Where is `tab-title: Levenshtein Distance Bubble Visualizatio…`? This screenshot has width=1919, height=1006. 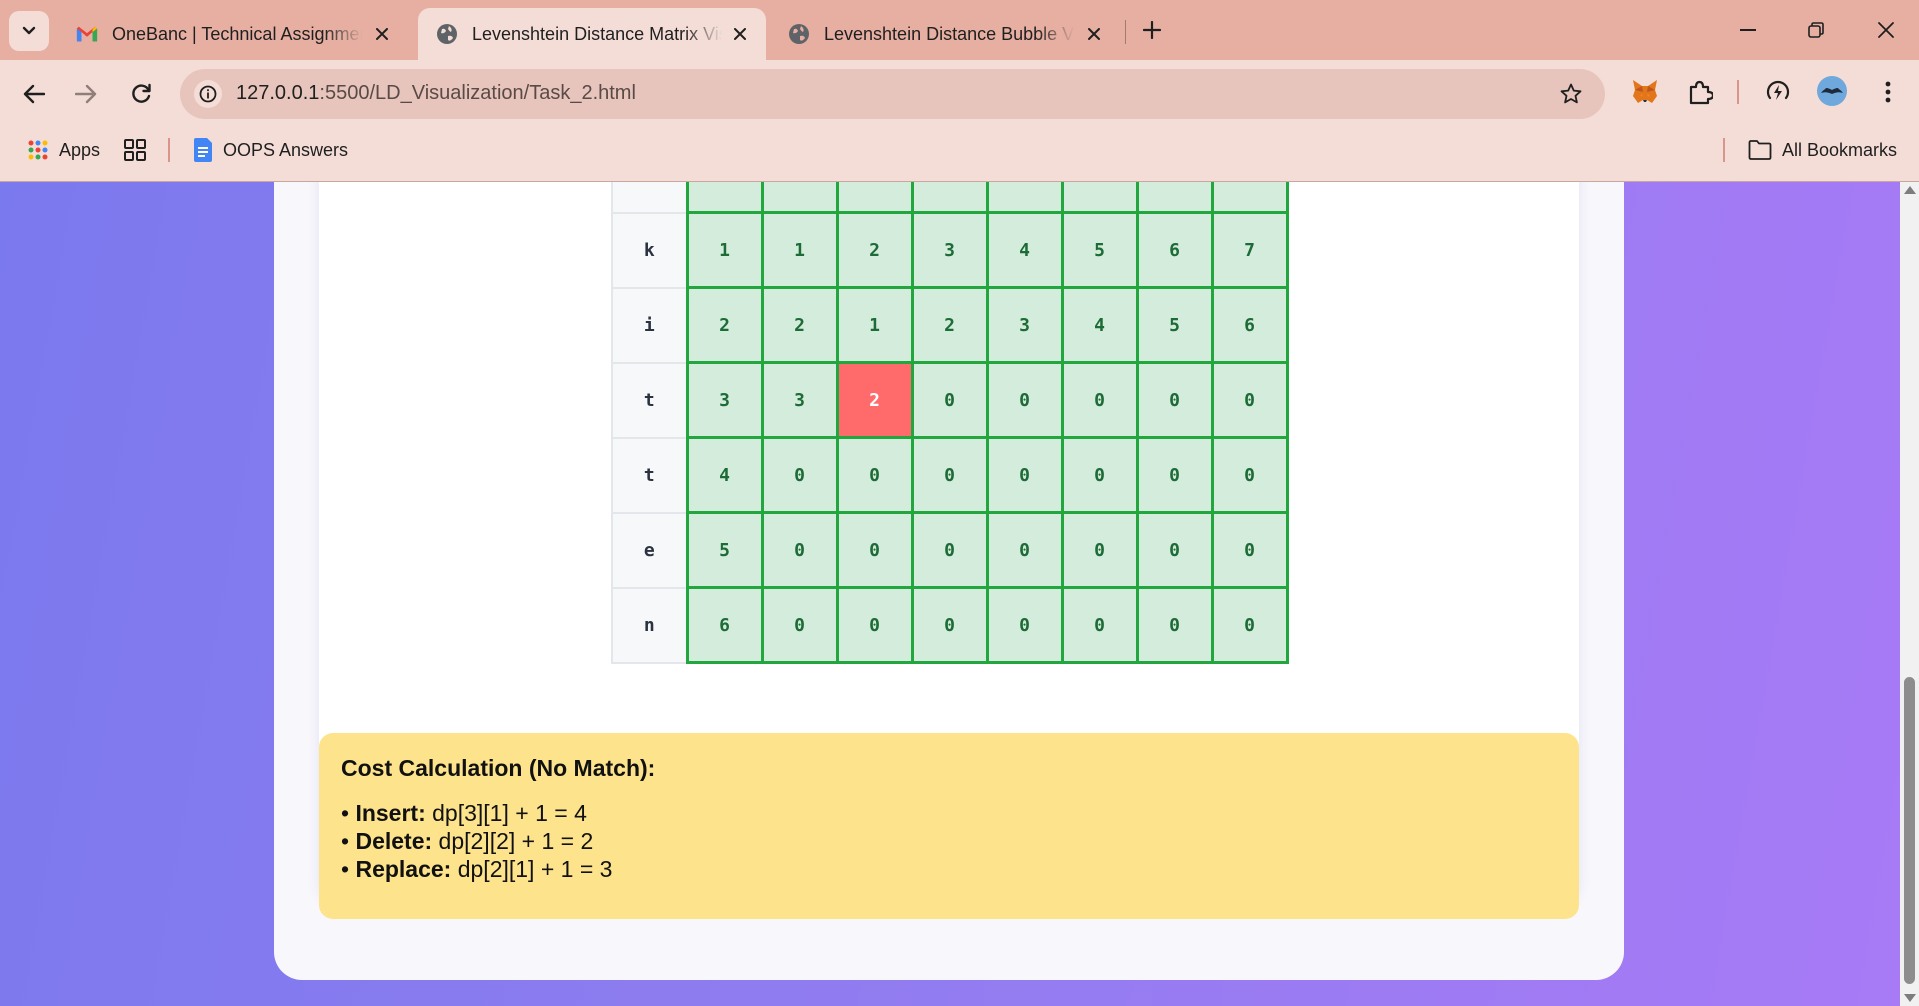
tab-title: Levenshtein Distance Bubble Visualizatio… is located at coordinates (949, 33).